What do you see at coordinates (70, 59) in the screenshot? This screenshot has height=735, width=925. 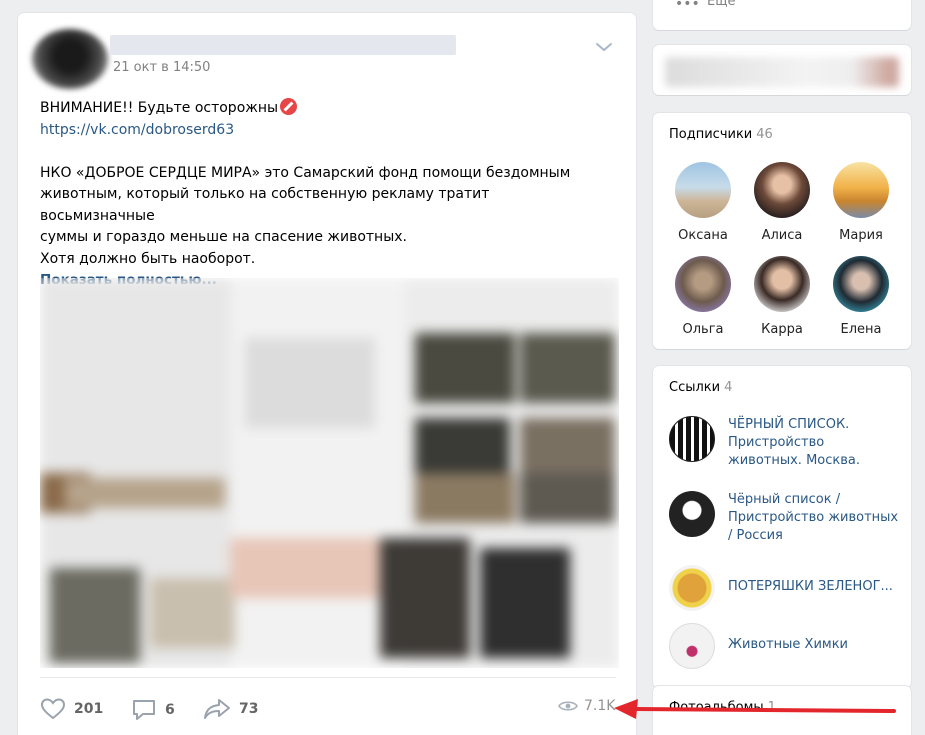 I see `author-avatar` at bounding box center [70, 59].